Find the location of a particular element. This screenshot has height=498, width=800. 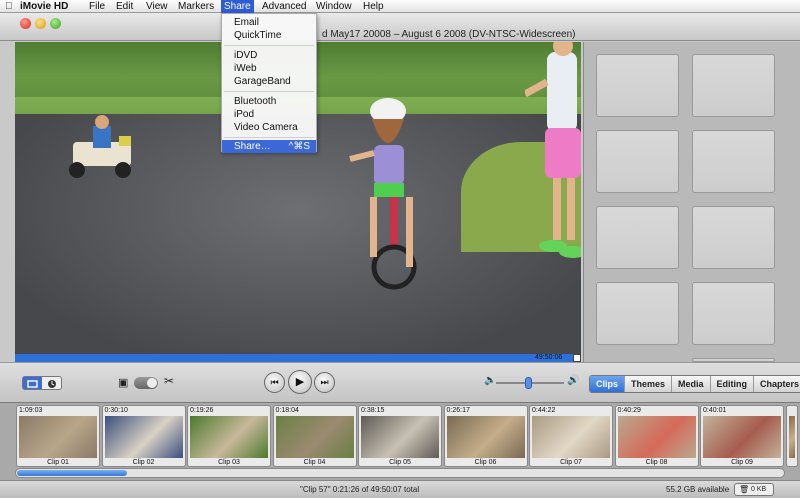

clip-thumbnail: 0:18:04 Clip 04 is located at coordinates (314, 436).